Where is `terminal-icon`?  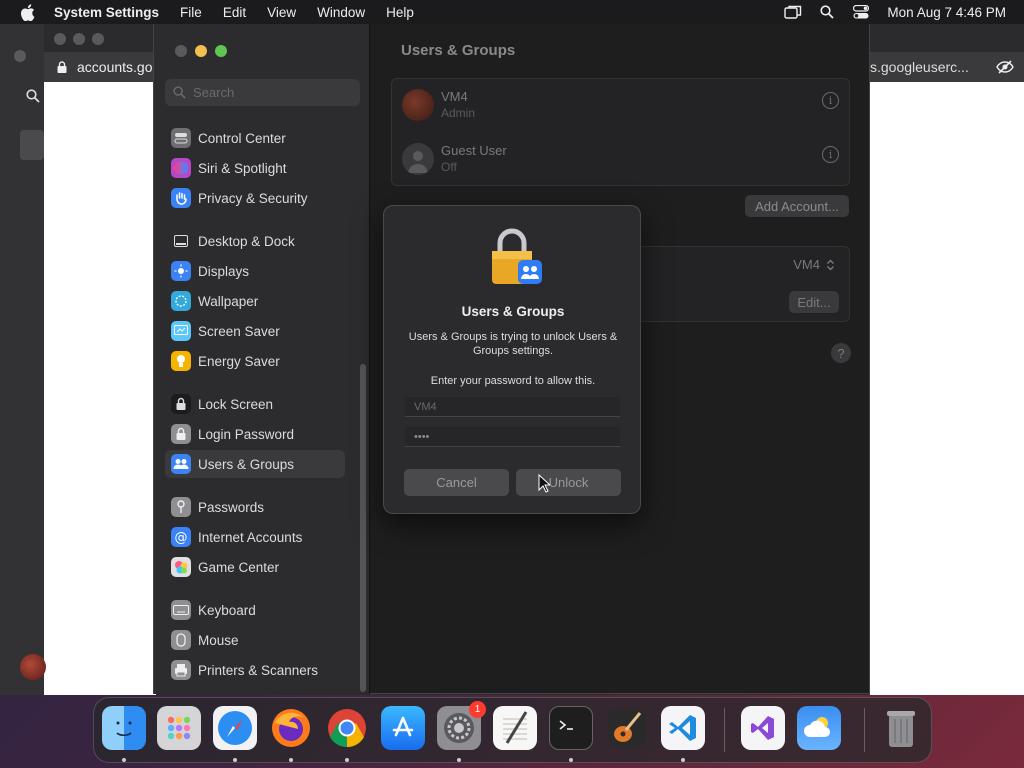
terminal-icon is located at coordinates (571, 728).